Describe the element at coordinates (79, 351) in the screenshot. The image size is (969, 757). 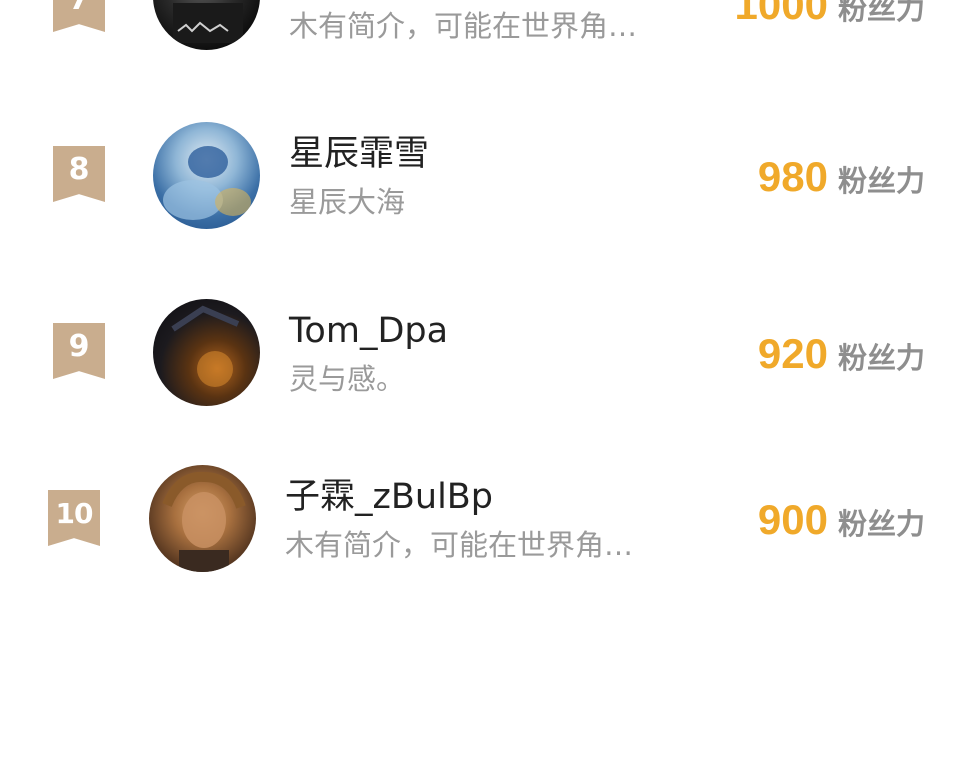
I see `rank-badge: 9` at that location.